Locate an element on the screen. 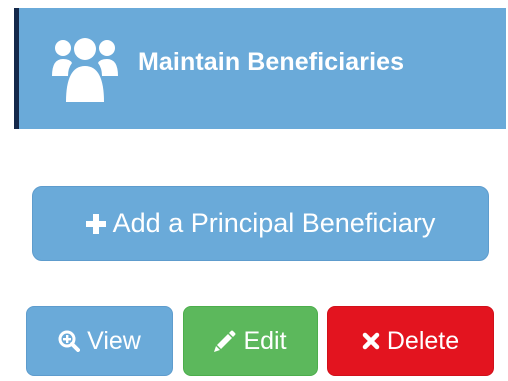 The width and height of the screenshot is (508, 381). delete-button-label: Delete is located at coordinates (423, 340).